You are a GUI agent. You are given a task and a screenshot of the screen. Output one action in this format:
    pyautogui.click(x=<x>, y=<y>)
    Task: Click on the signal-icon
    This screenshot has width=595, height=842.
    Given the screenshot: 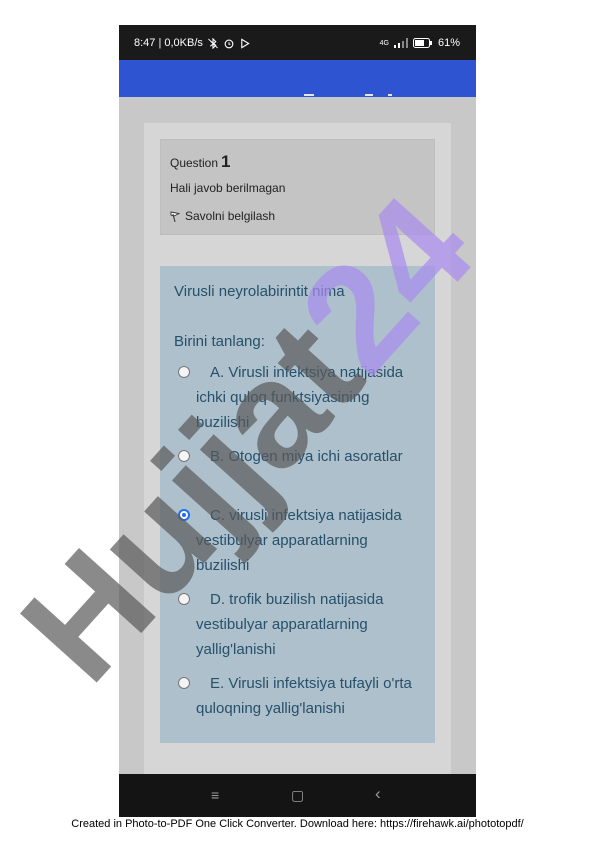 What is the action you would take?
    pyautogui.click(x=400, y=43)
    